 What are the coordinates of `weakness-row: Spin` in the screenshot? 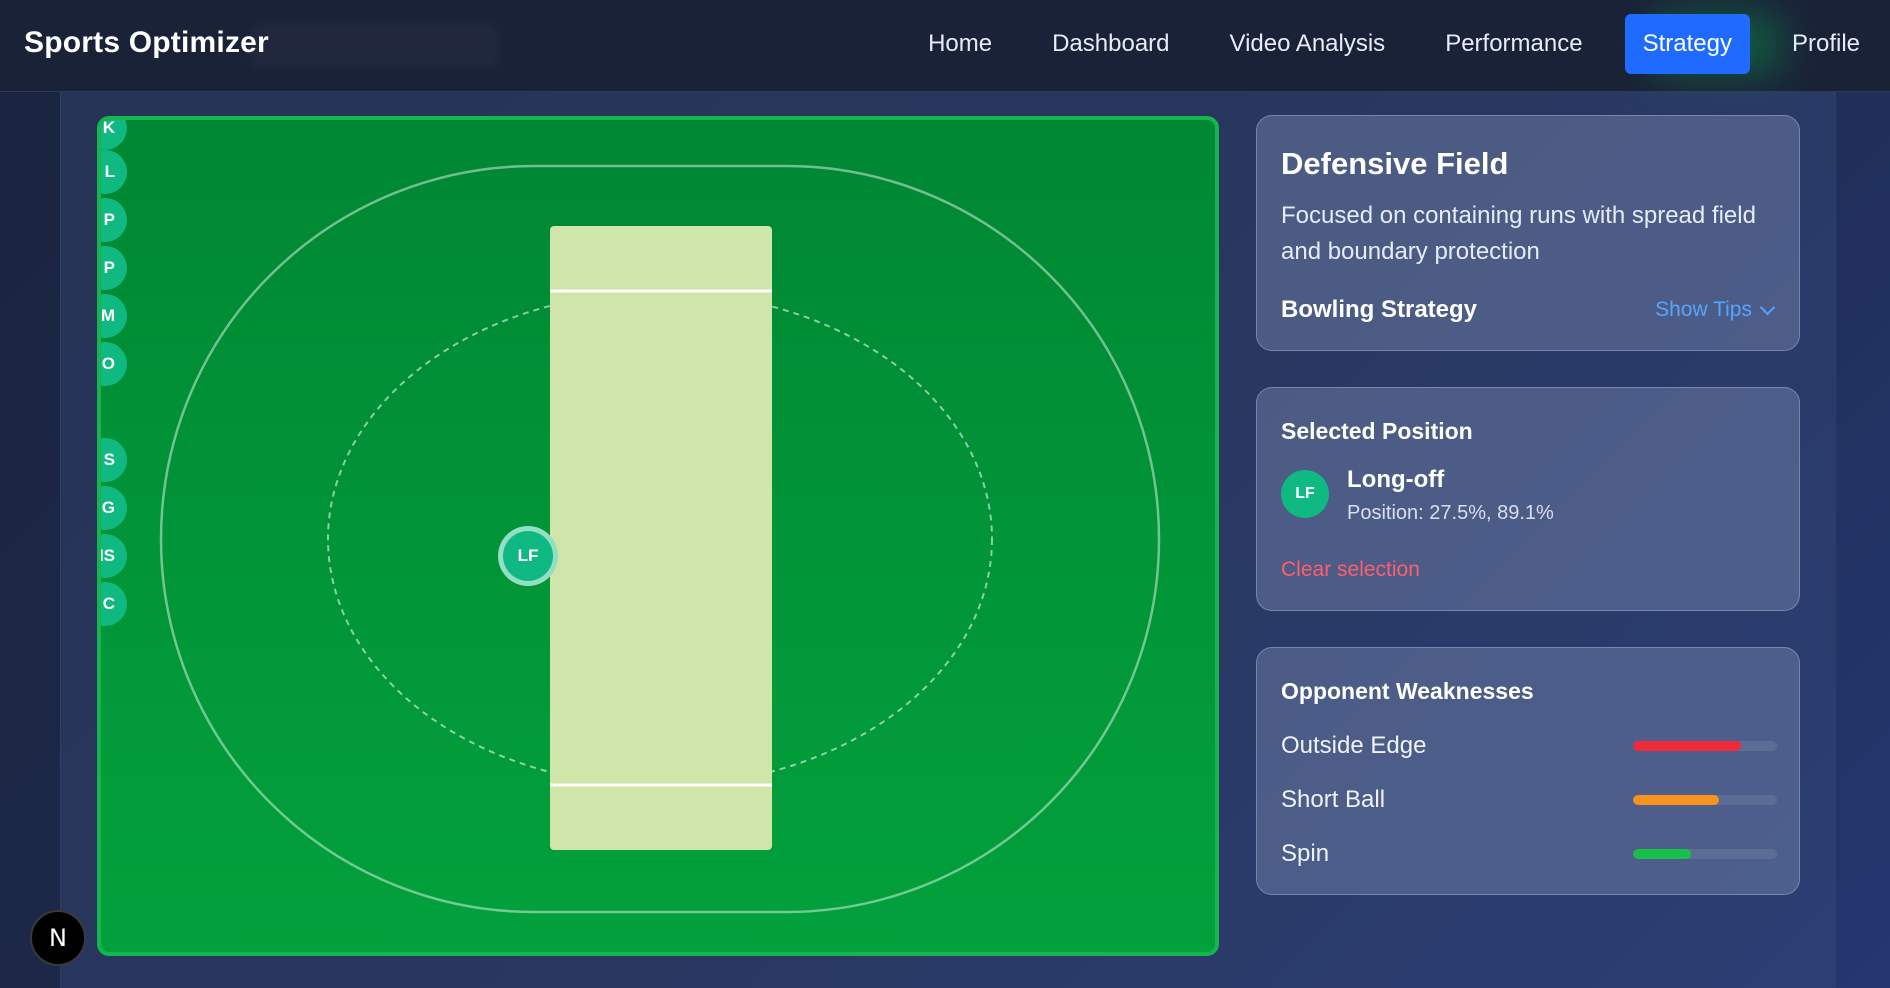 It's located at (1529, 854).